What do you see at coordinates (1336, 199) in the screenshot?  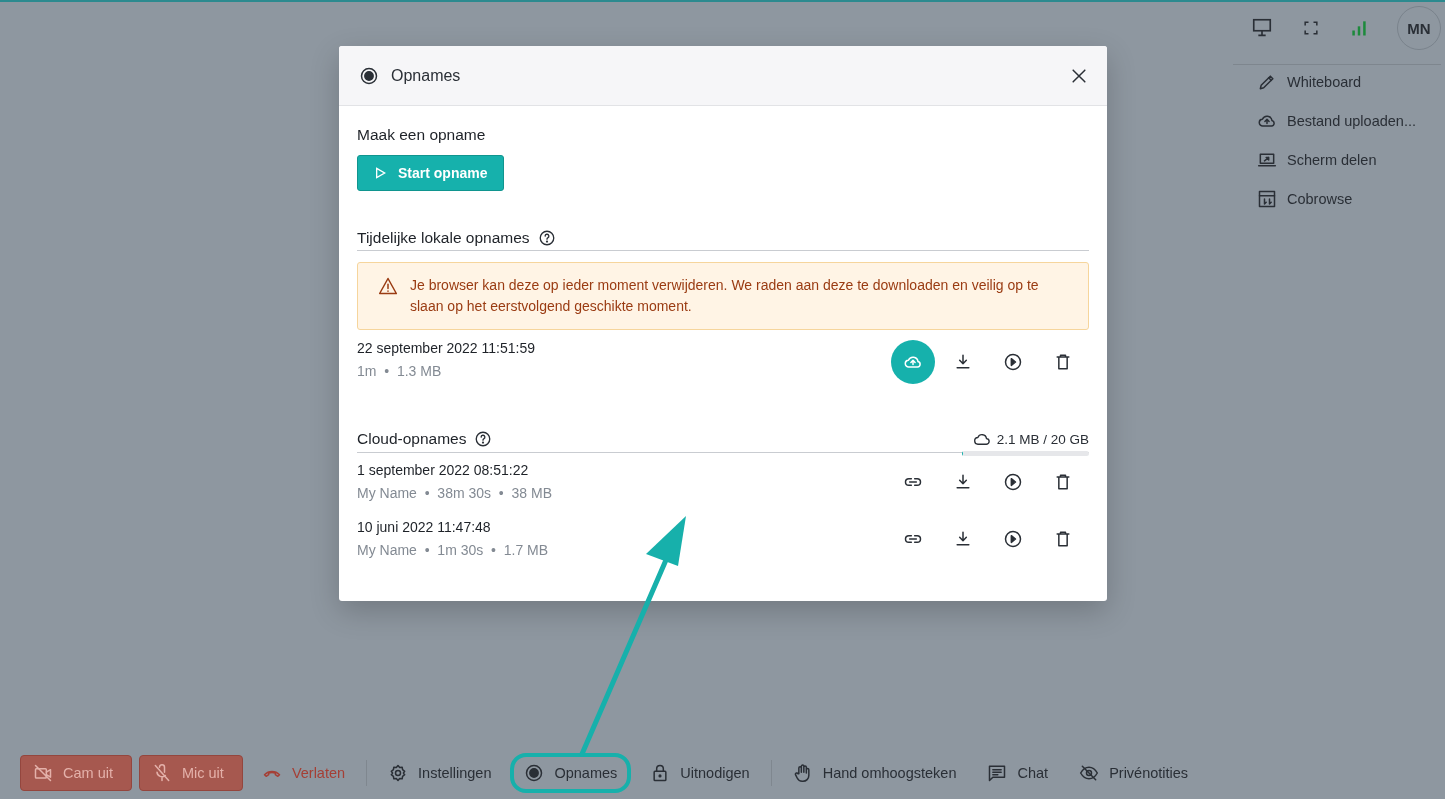 I see `side-menu-item: Cobrowse` at bounding box center [1336, 199].